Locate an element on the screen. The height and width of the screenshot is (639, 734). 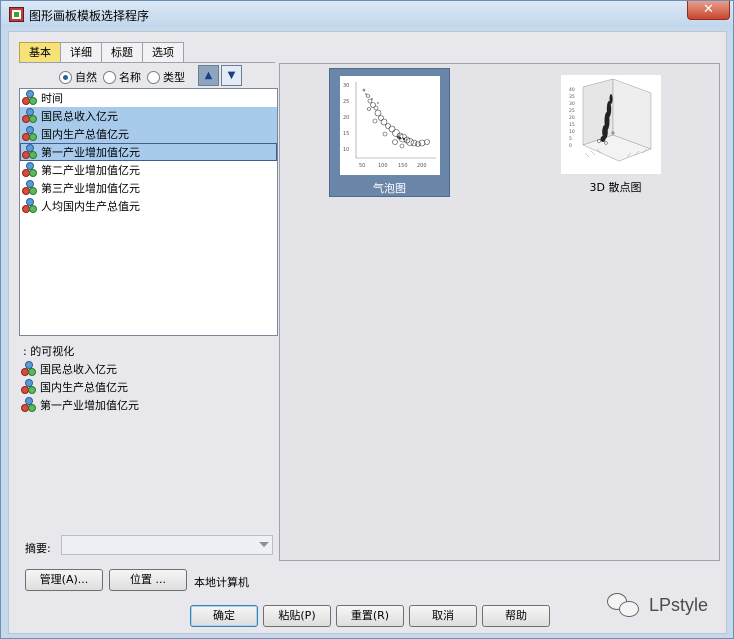
3d-scatter-thumbnail: 40 35 30 25 20 15 10 5 0 is located at coordinates (611, 124).